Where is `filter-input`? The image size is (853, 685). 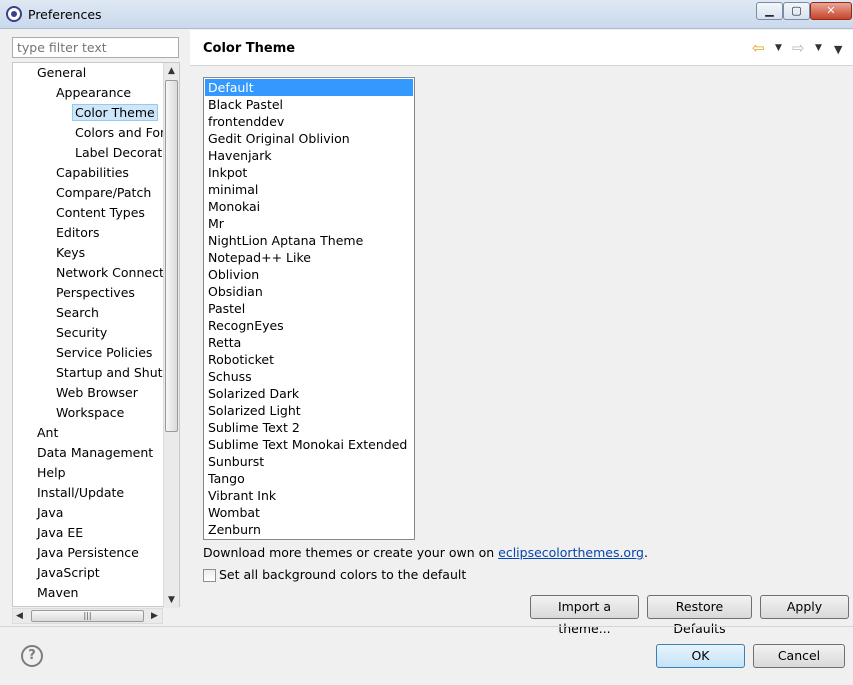 filter-input is located at coordinates (95, 47).